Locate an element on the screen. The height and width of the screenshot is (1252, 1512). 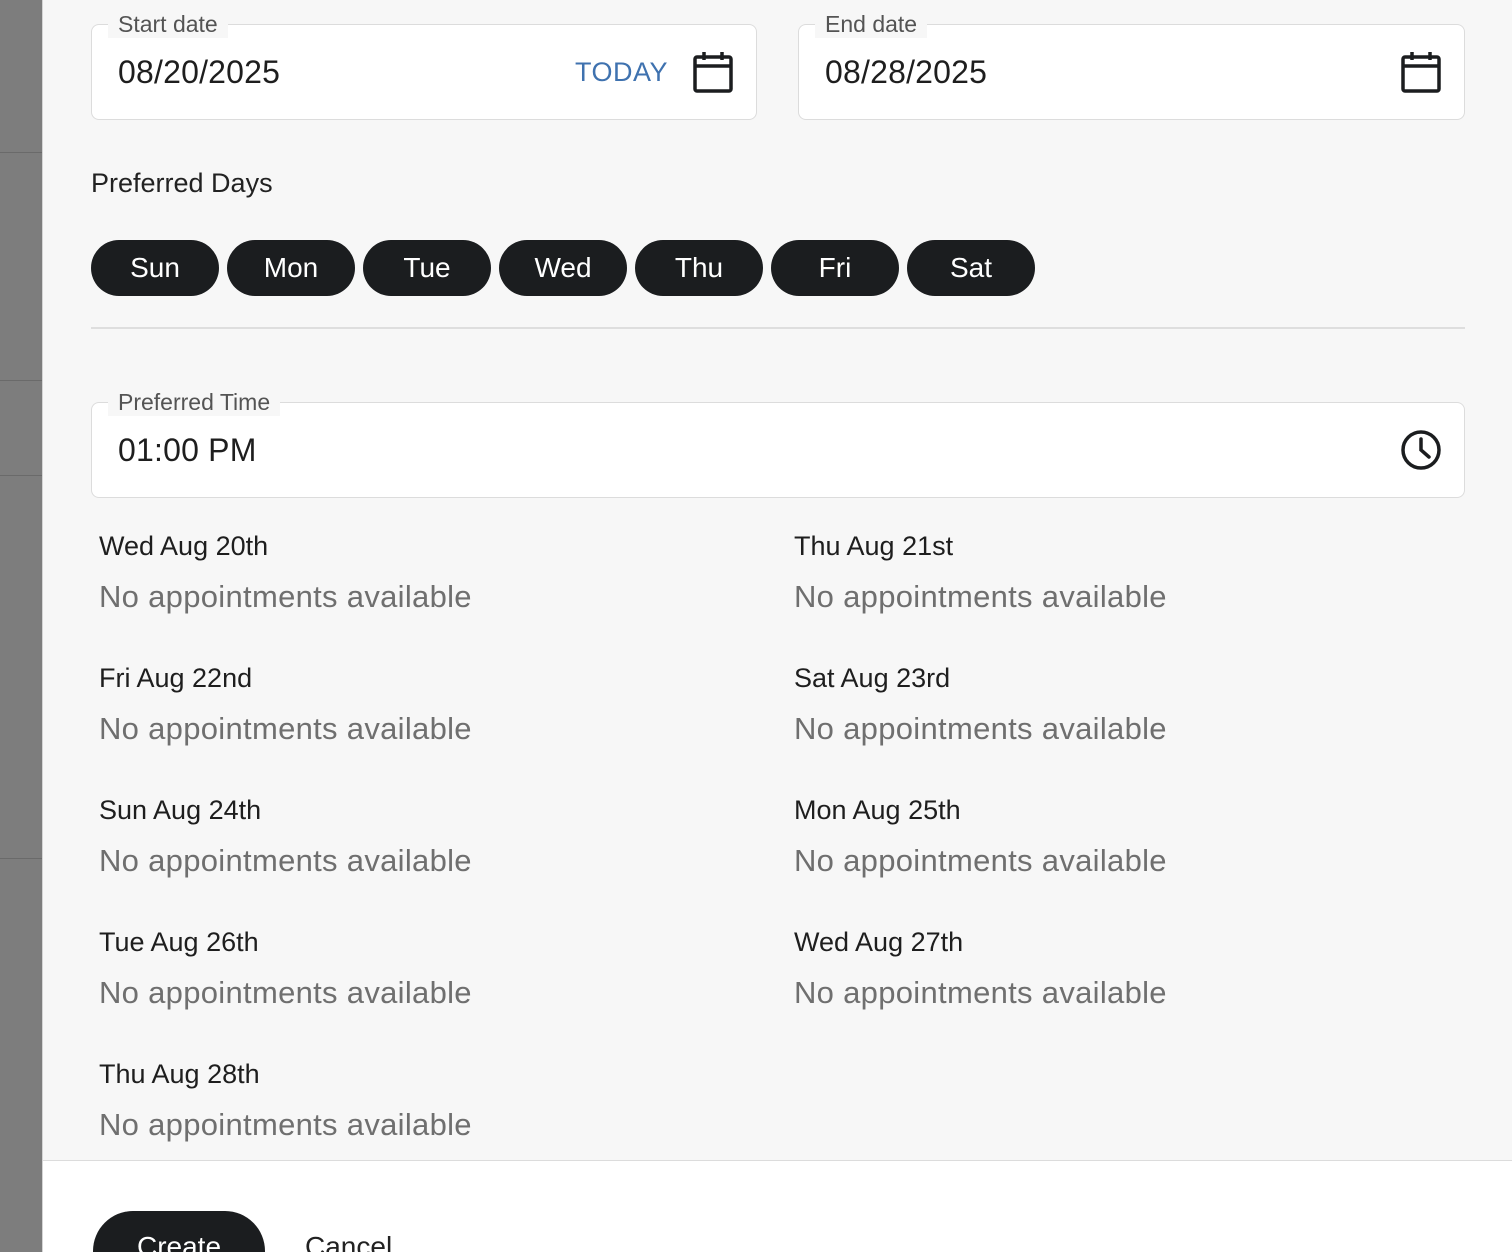
availability-item: Fri Aug 22nd No appointments available is located at coordinates (446, 728).